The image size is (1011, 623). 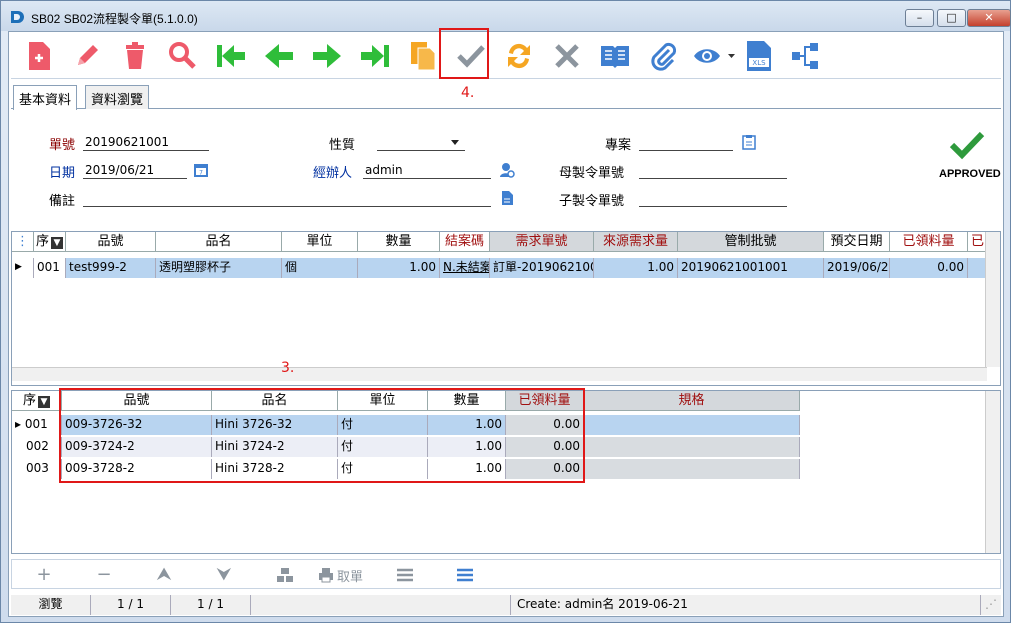 What do you see at coordinates (919, 18) in the screenshot?
I see `minimize-button: –` at bounding box center [919, 18].